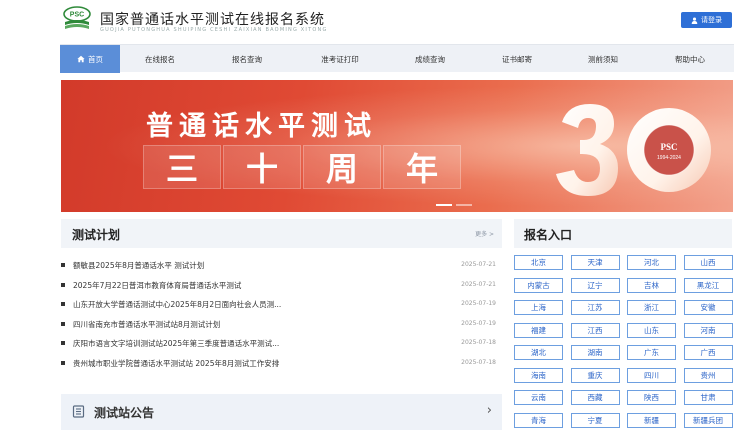  What do you see at coordinates (517, 59) in the screenshot?
I see `nav-certificate-mail: 证书邮寄` at bounding box center [517, 59].